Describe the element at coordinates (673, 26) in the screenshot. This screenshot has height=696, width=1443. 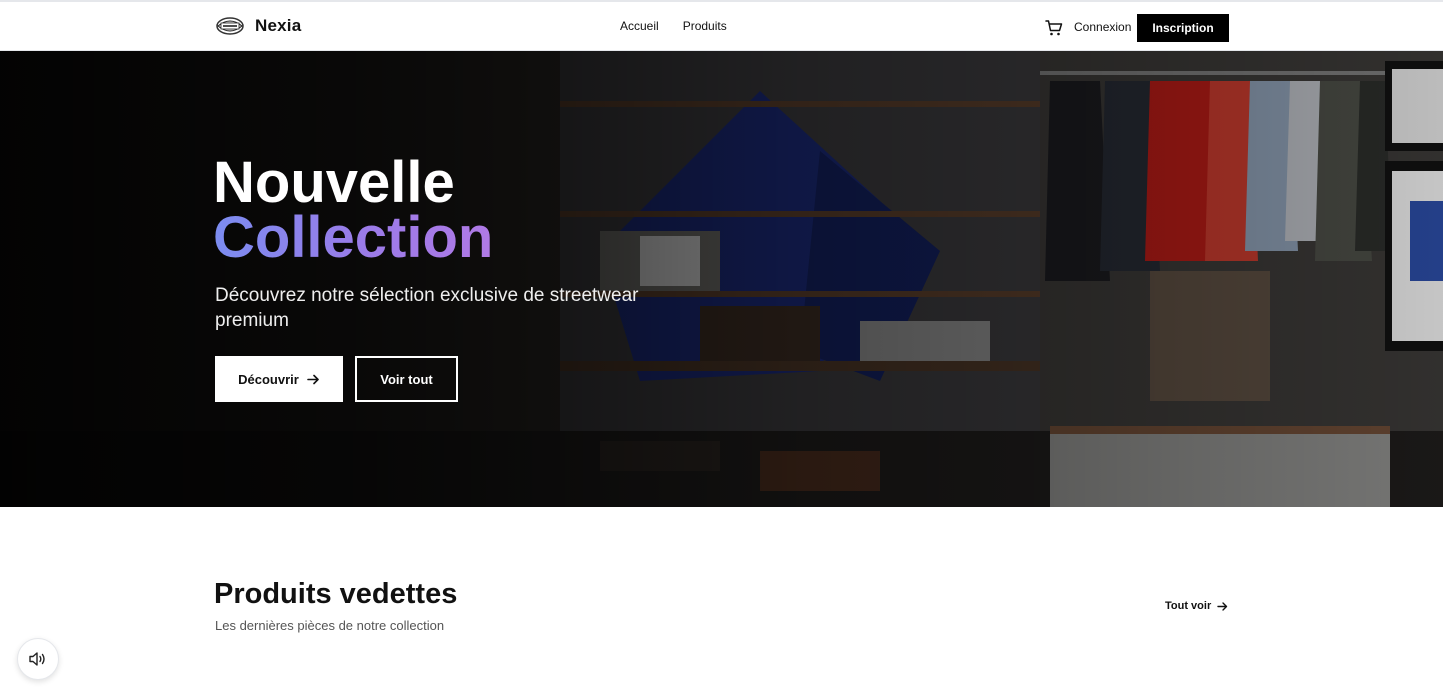
I see `main-nav: Accueil Produits` at that location.